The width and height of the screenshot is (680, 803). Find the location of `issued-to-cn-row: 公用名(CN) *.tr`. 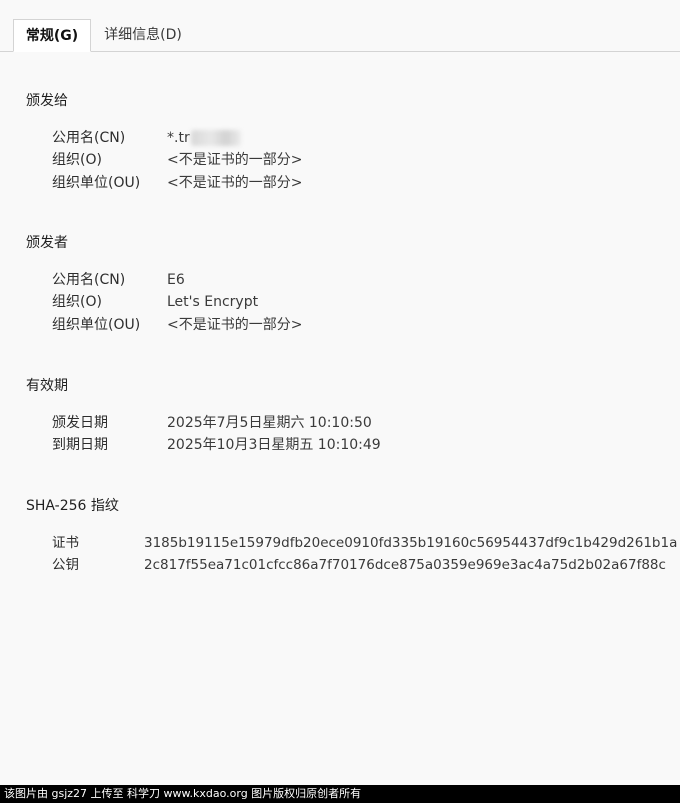

issued-to-cn-row: 公用名(CN) *.tr is located at coordinates (146, 138).